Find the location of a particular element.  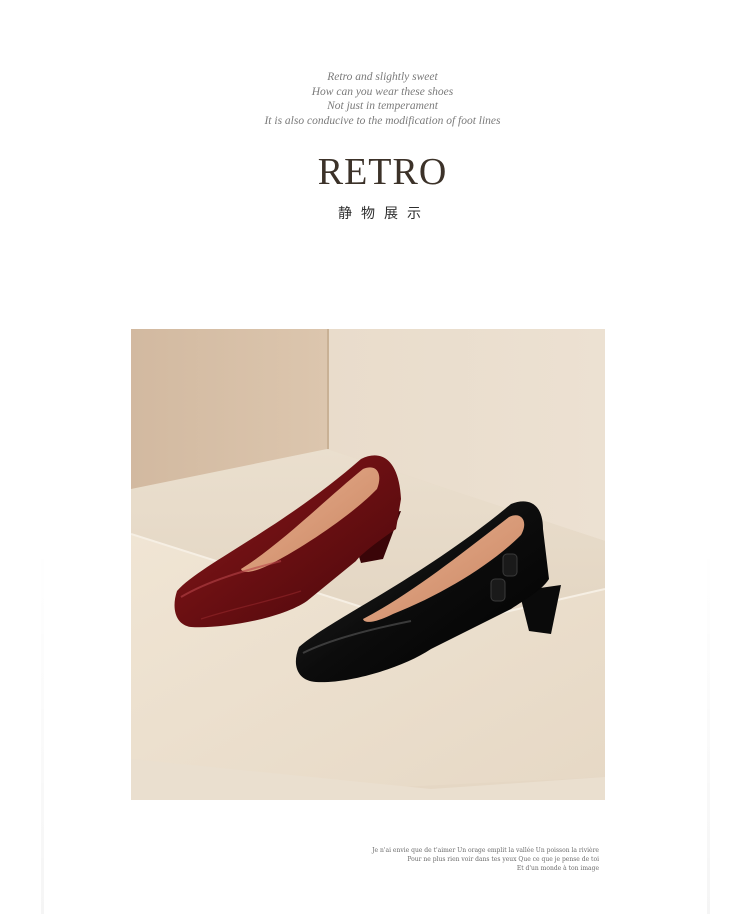

left-edge-shadow is located at coordinates (42, 727).